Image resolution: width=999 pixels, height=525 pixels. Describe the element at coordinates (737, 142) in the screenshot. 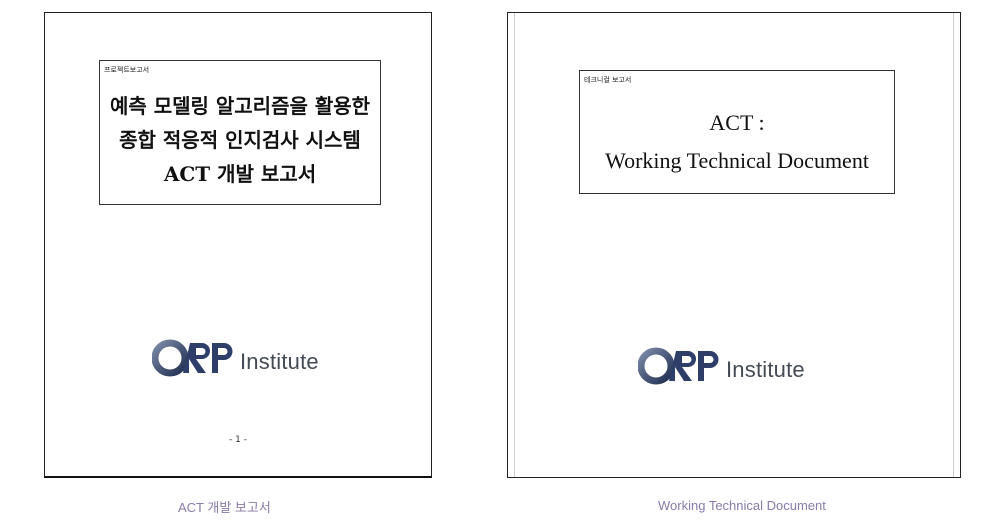

I see `report-title: ACT : Working Technical Document` at that location.